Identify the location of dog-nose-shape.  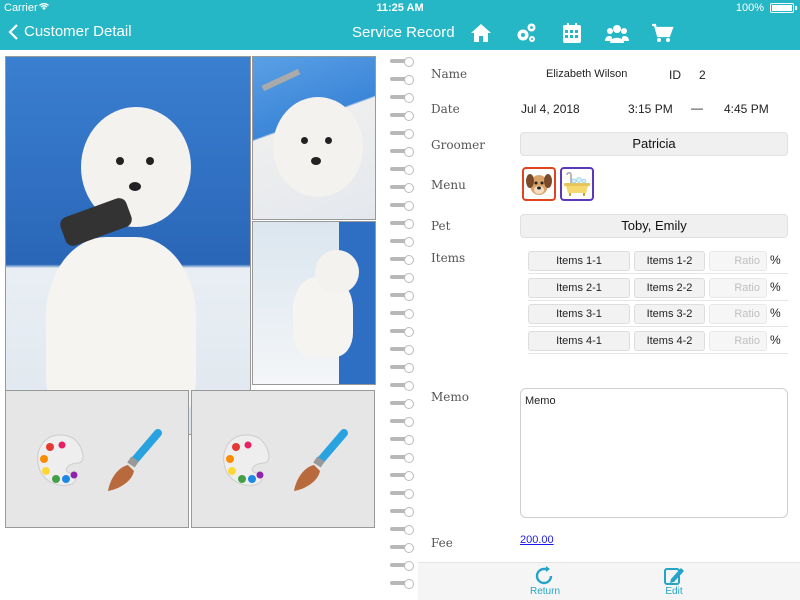
(135, 186).